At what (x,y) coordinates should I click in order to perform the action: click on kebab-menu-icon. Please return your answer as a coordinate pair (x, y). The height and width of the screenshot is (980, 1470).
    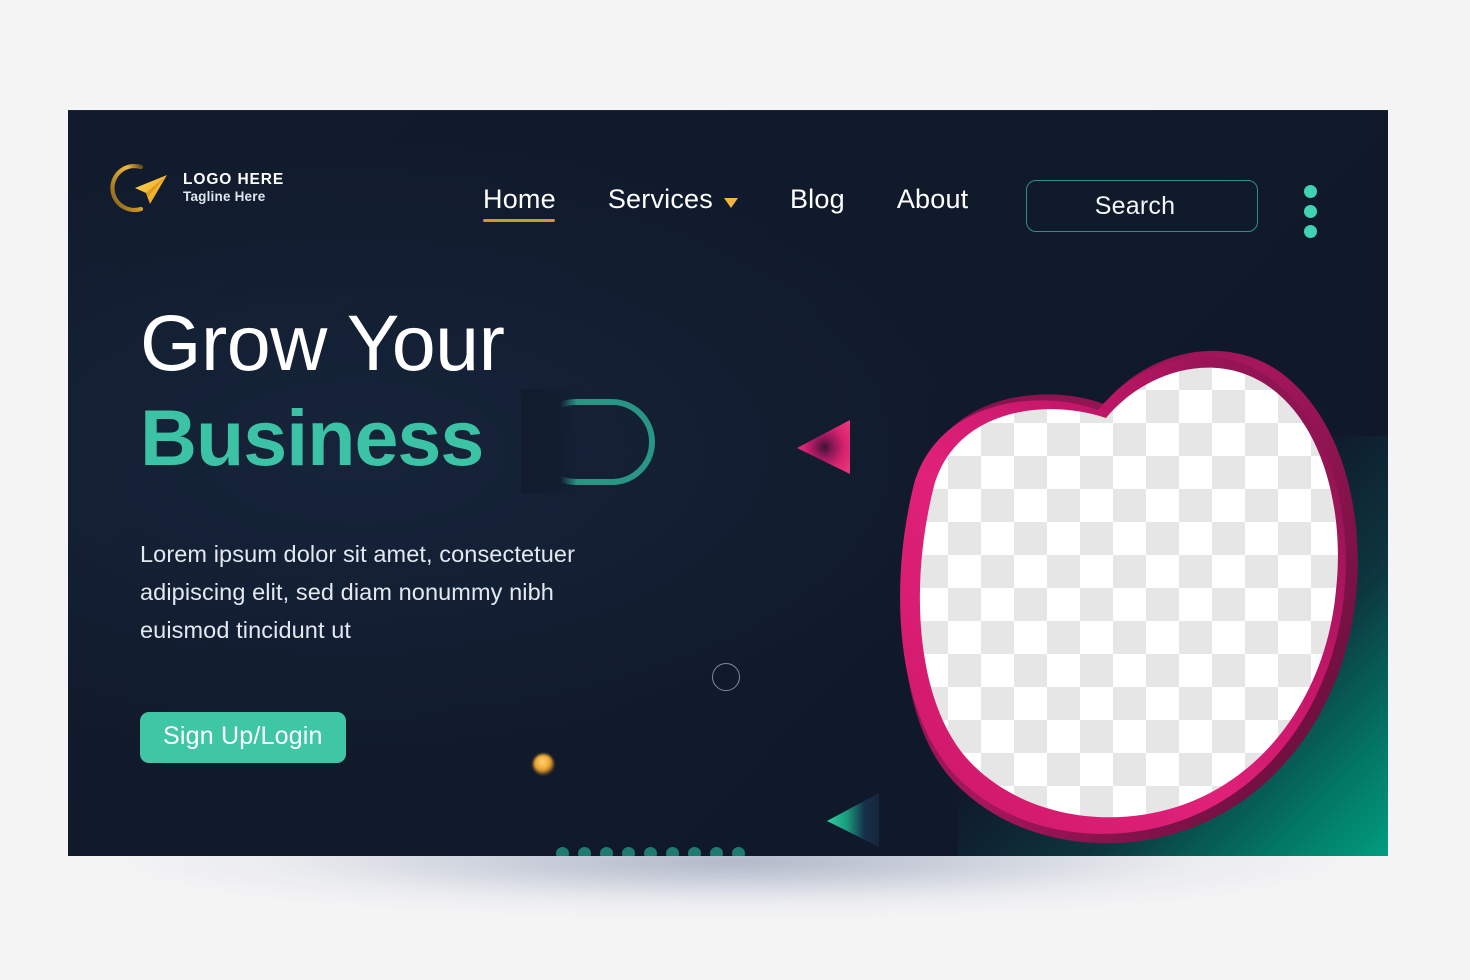
    Looking at the image, I should click on (1310, 211).